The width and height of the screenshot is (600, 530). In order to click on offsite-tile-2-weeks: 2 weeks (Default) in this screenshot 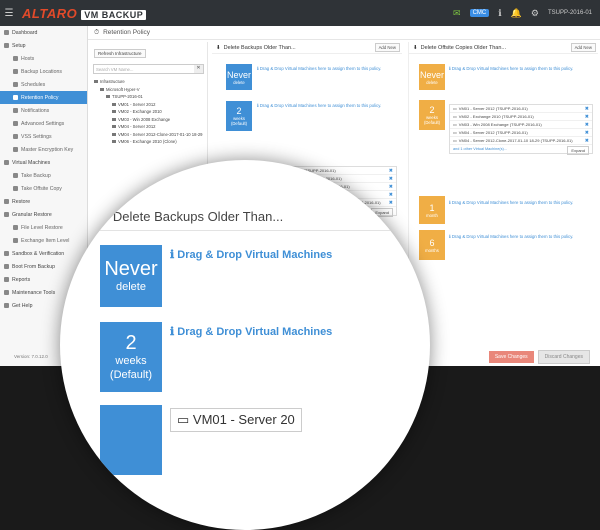, I will do `click(432, 115)`.